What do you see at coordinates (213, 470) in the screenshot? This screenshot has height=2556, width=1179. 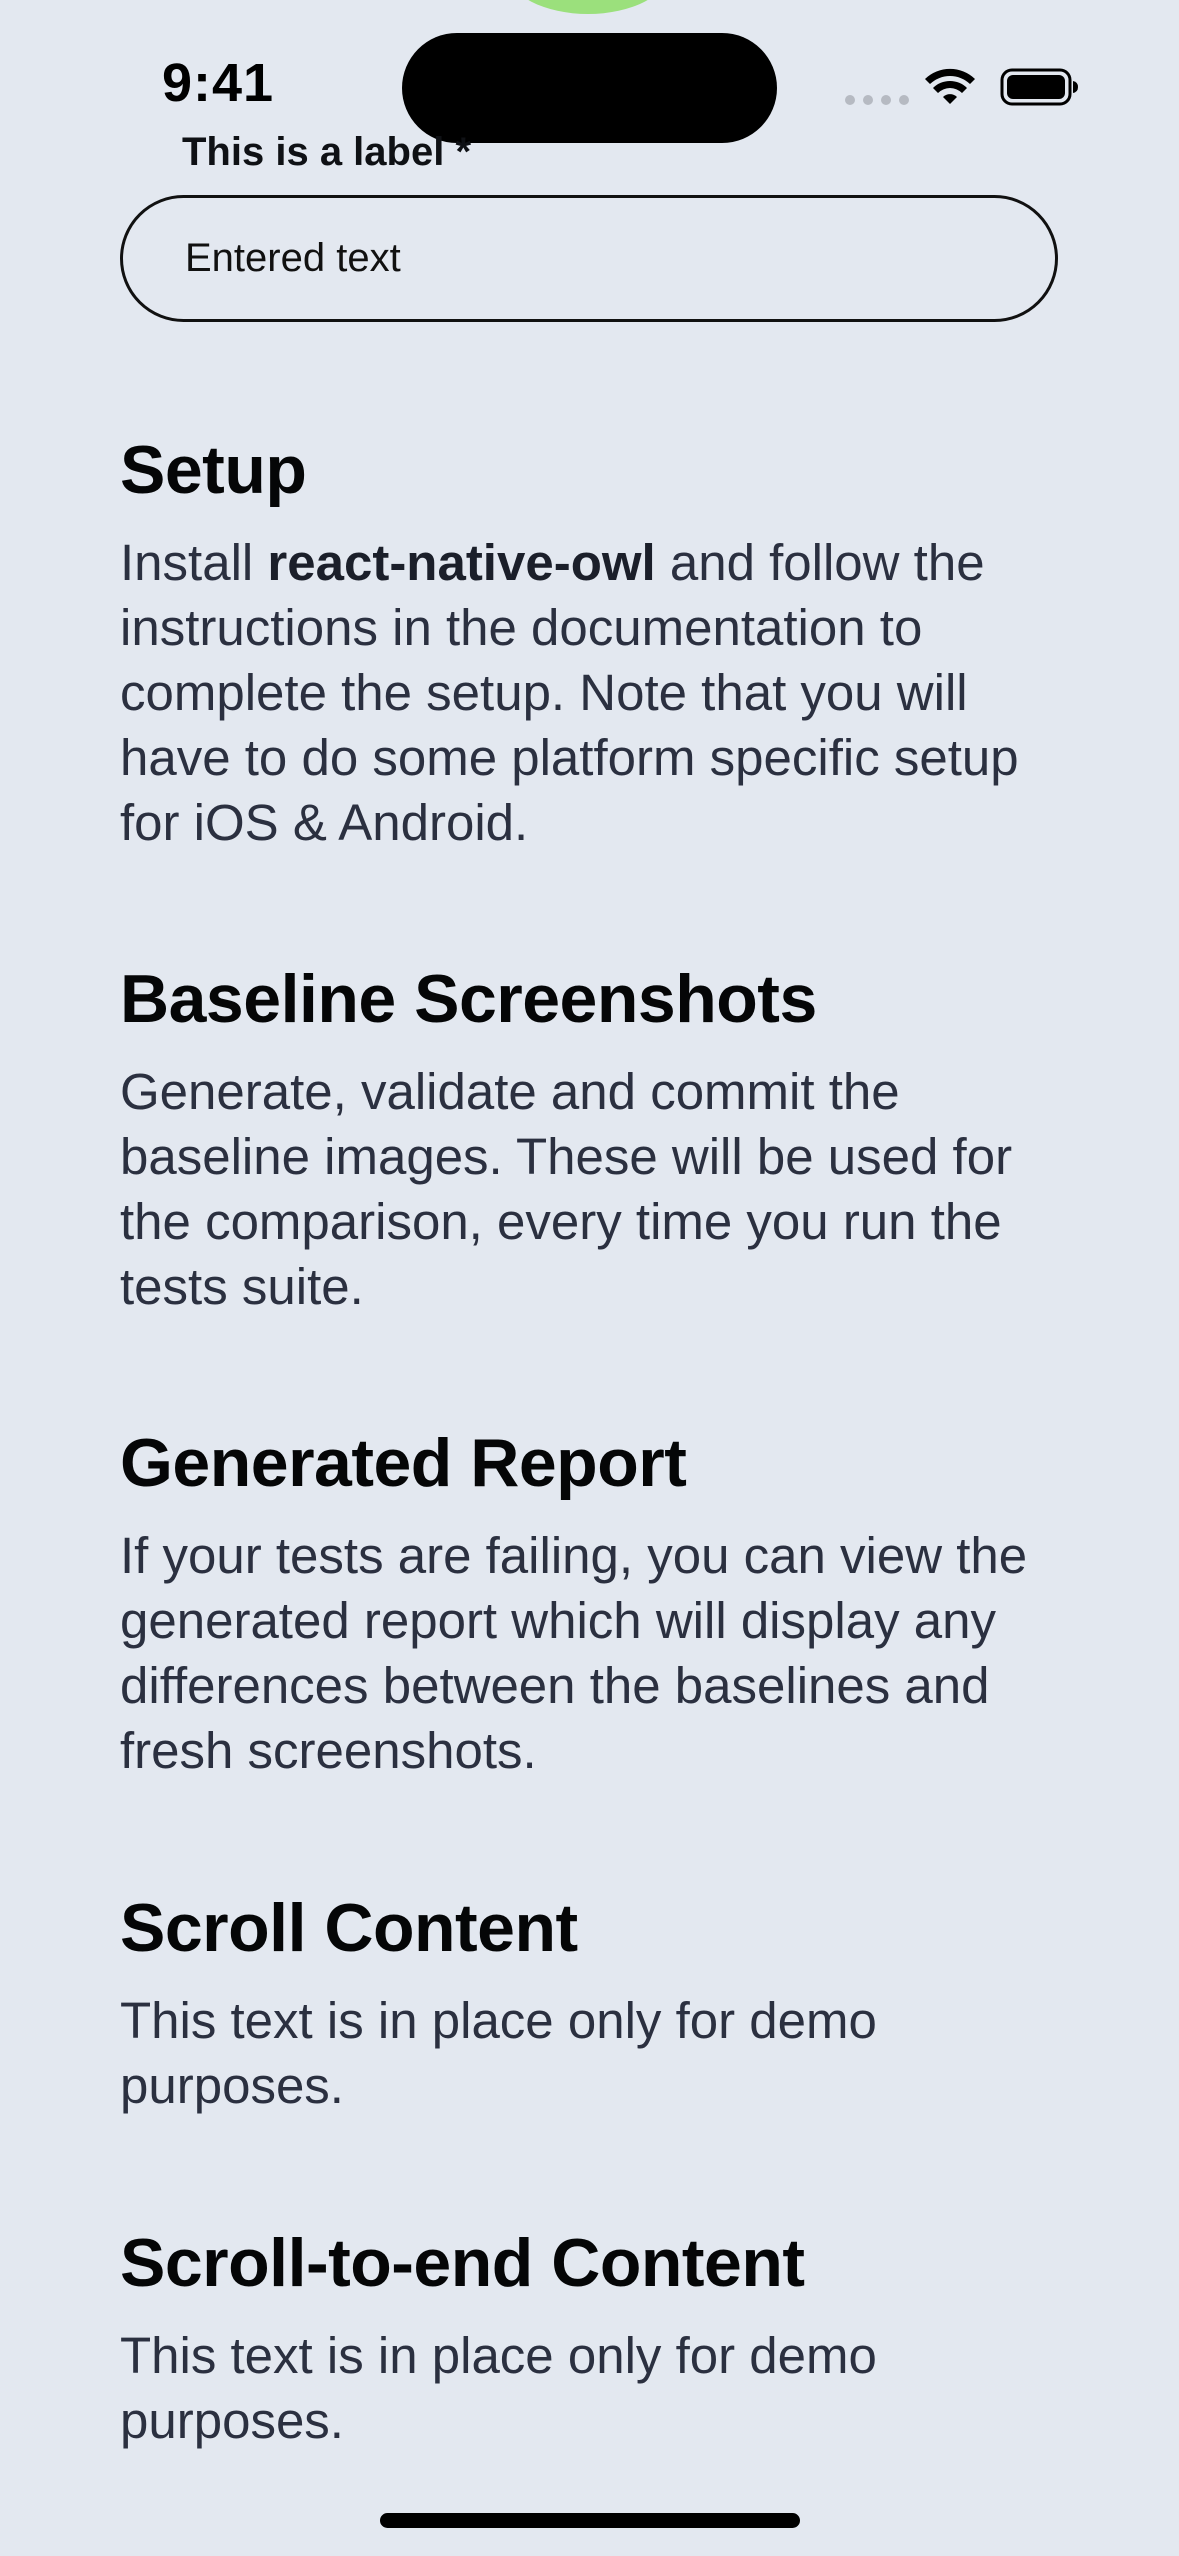 I see `section-title: Setup` at bounding box center [213, 470].